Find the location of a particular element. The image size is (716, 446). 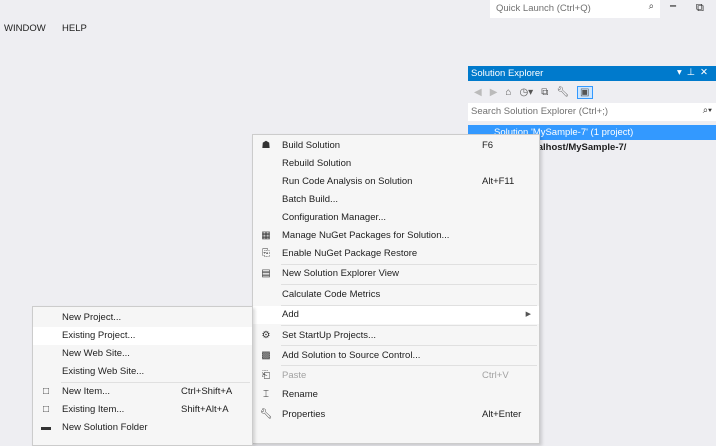

history-icon: ◷▾ is located at coordinates (526, 92).